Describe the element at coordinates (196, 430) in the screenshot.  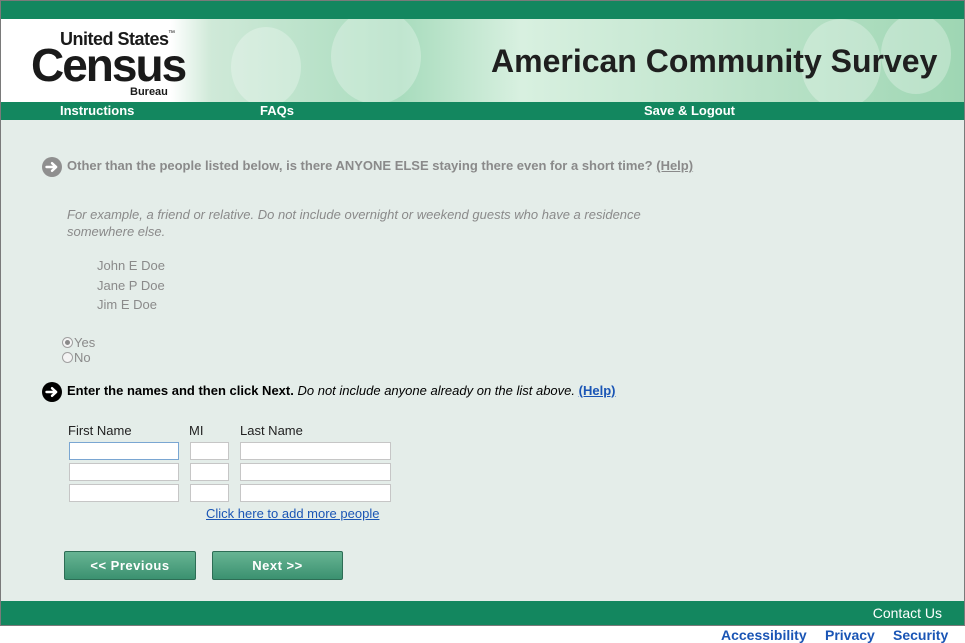
I see `mi-header: MI` at that location.